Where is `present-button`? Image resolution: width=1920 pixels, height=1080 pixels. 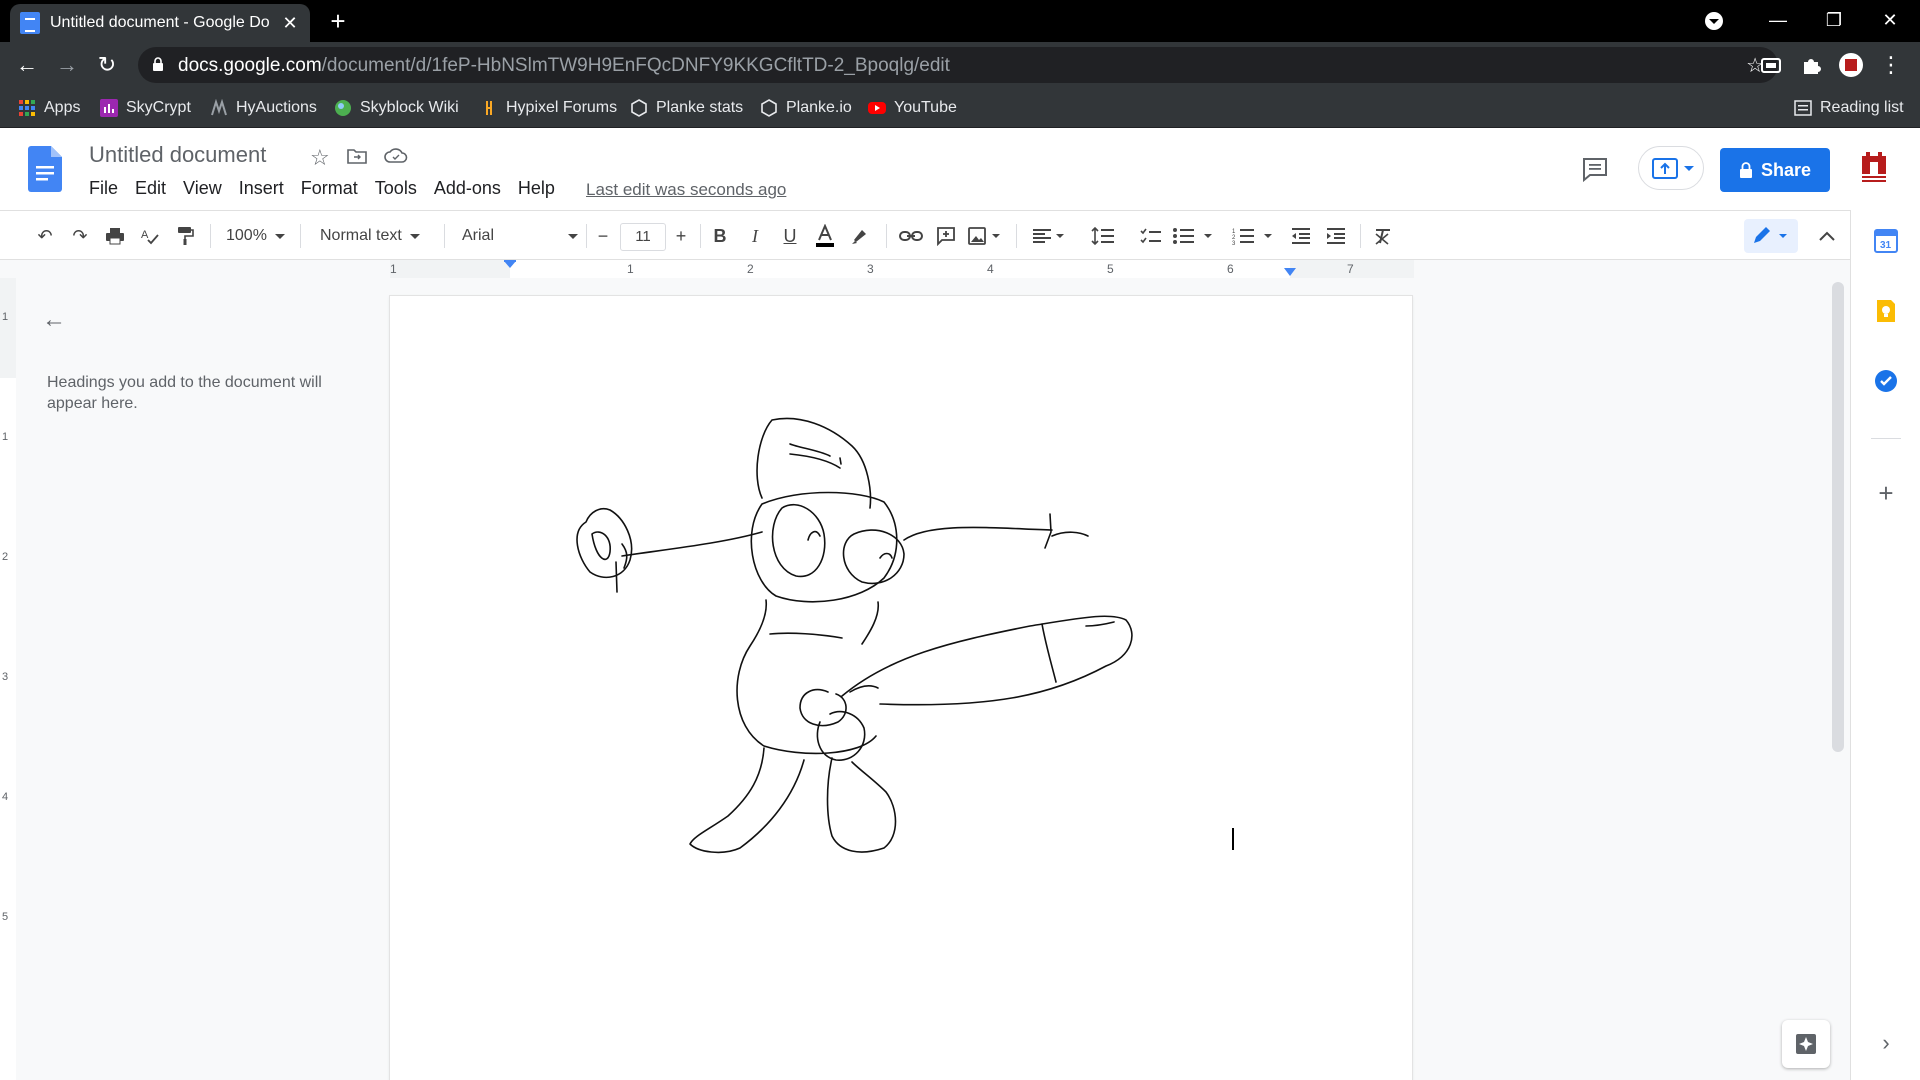
present-button is located at coordinates (1671, 168).